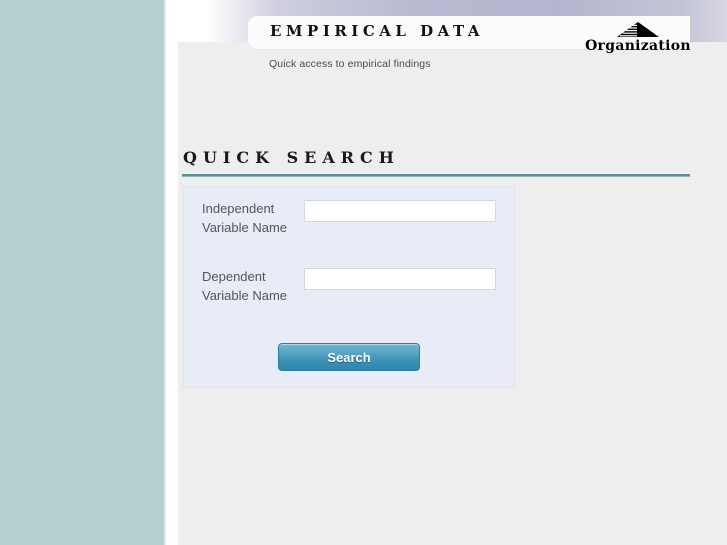 The width and height of the screenshot is (727, 545). Describe the element at coordinates (400, 211) in the screenshot. I see `independent-variable-input` at that location.